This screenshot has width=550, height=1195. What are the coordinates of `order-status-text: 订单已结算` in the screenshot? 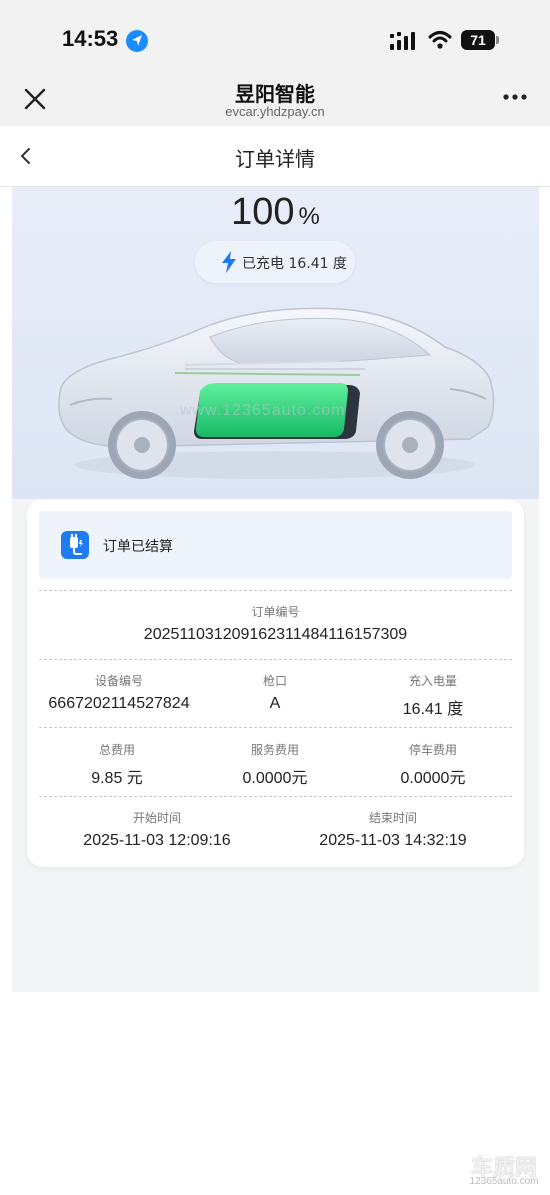 It's located at (138, 547).